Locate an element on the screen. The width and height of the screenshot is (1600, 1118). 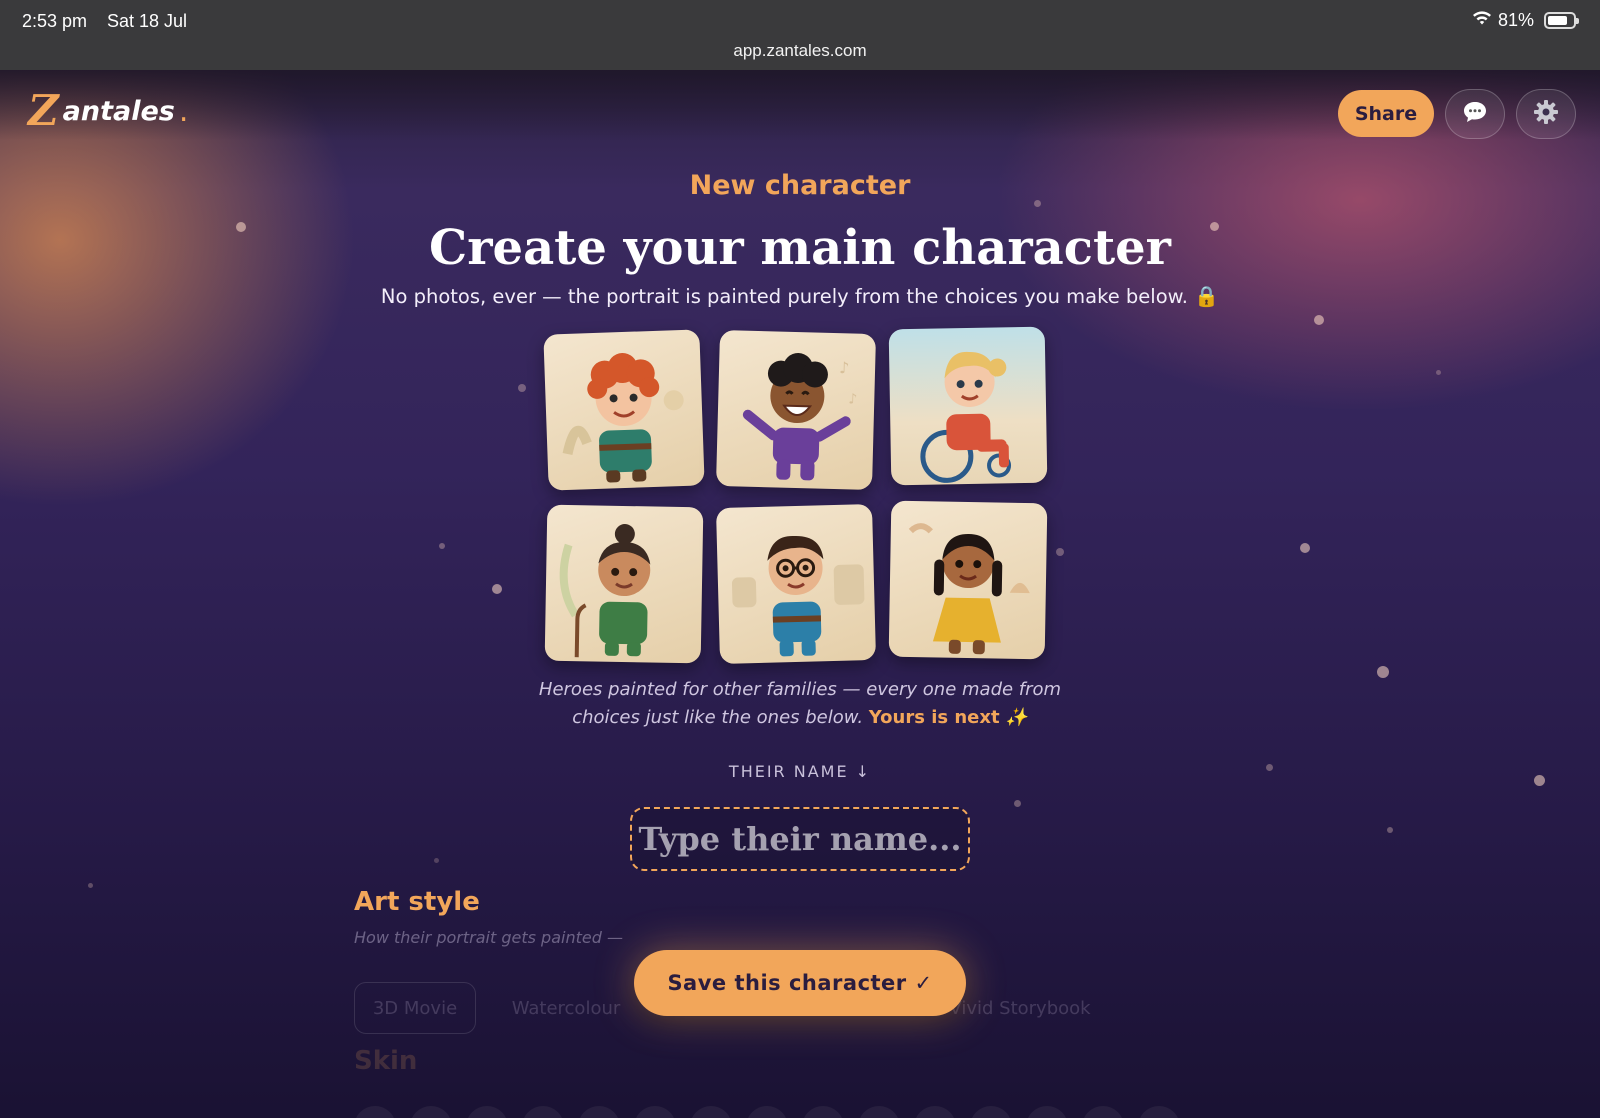
style-option-watercolour: Watercolour is located at coordinates (566, 1008).